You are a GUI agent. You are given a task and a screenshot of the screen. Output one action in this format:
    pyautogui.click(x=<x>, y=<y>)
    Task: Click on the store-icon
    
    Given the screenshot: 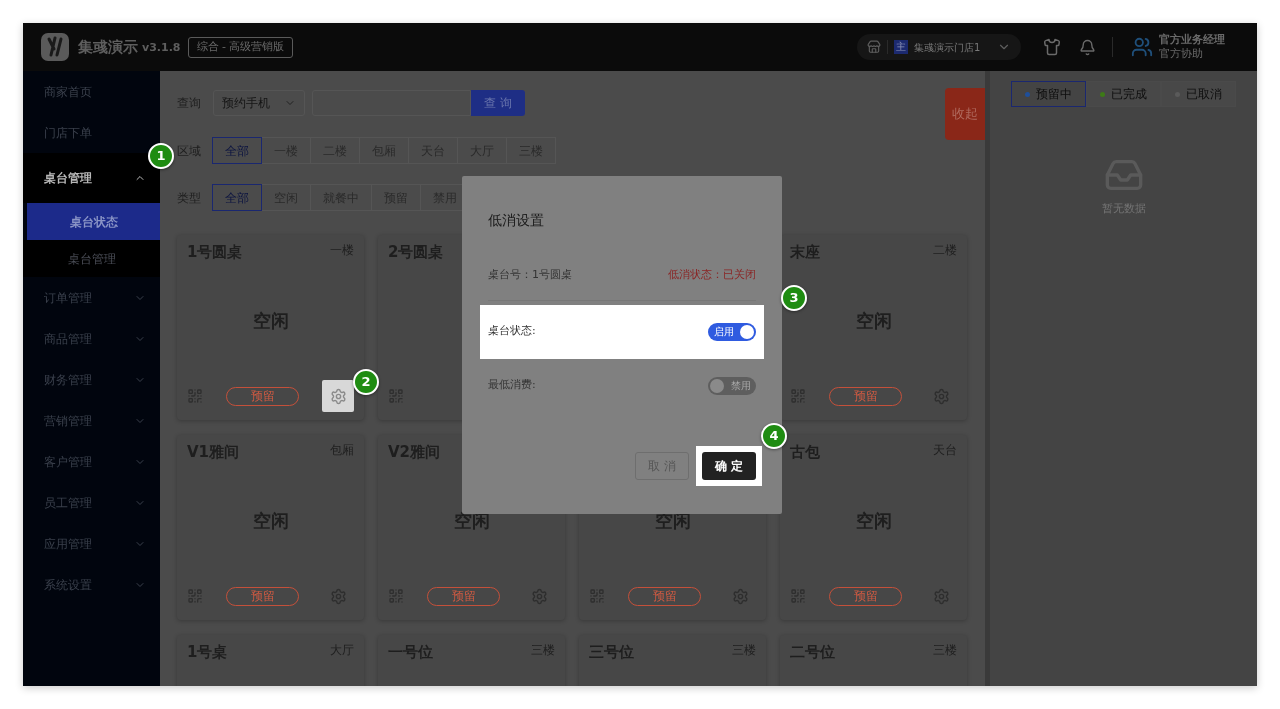 What is the action you would take?
    pyautogui.click(x=874, y=47)
    